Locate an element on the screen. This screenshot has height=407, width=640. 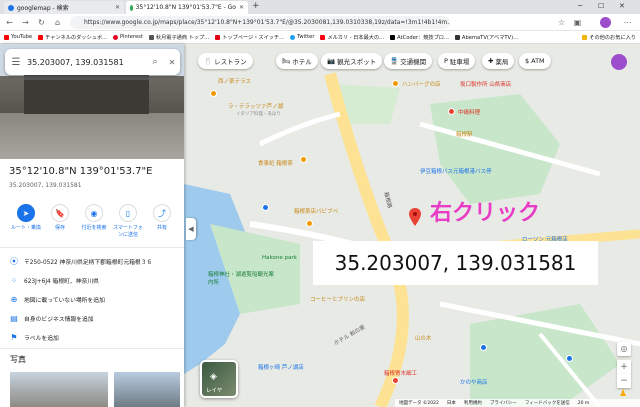
photos-heading: 写真 is located at coordinates (18, 359).